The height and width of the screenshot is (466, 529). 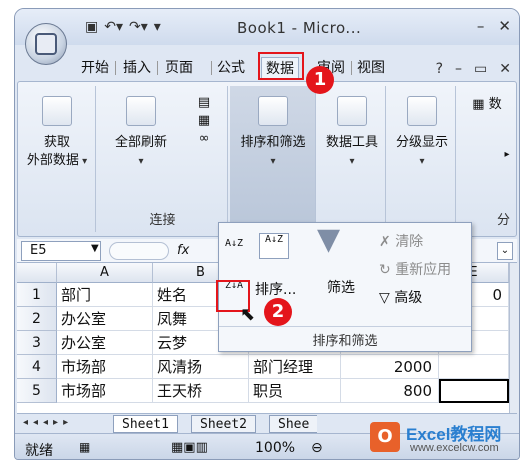 I want to click on name-box-dropdown-icon: ▼, so click(x=95, y=248).